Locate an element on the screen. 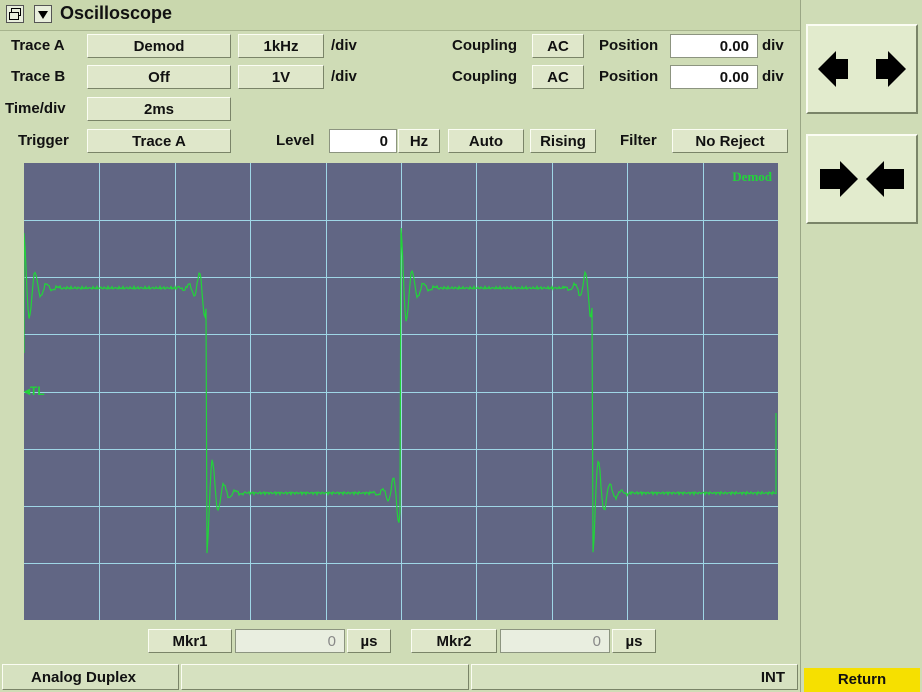  trace-b-label: Trace B is located at coordinates (38, 76).